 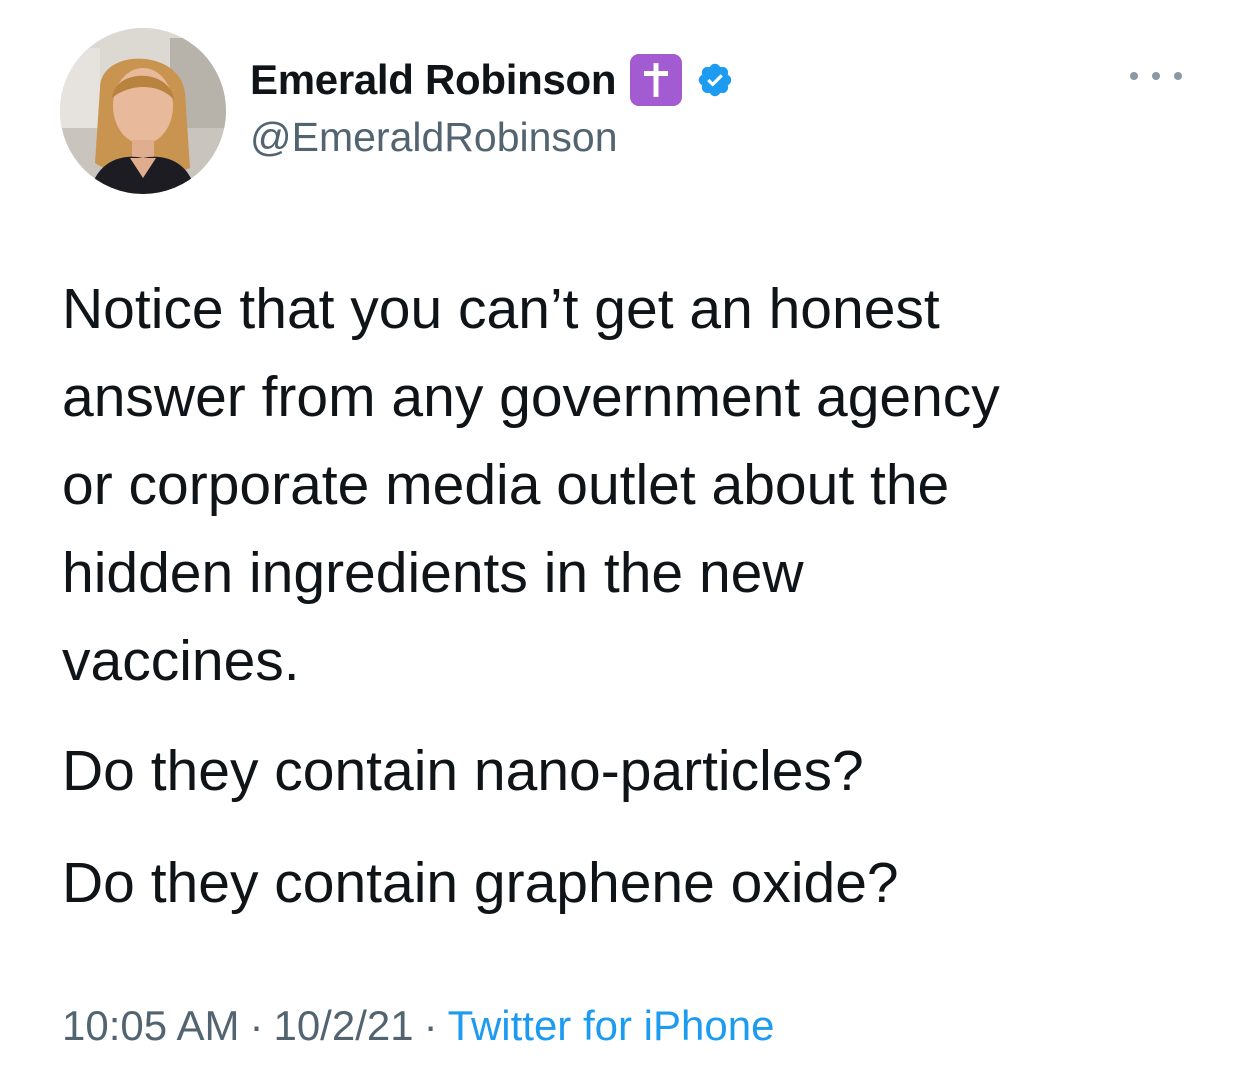 I want to click on author-name-row: Emerald Robinson, so click(x=492, y=80).